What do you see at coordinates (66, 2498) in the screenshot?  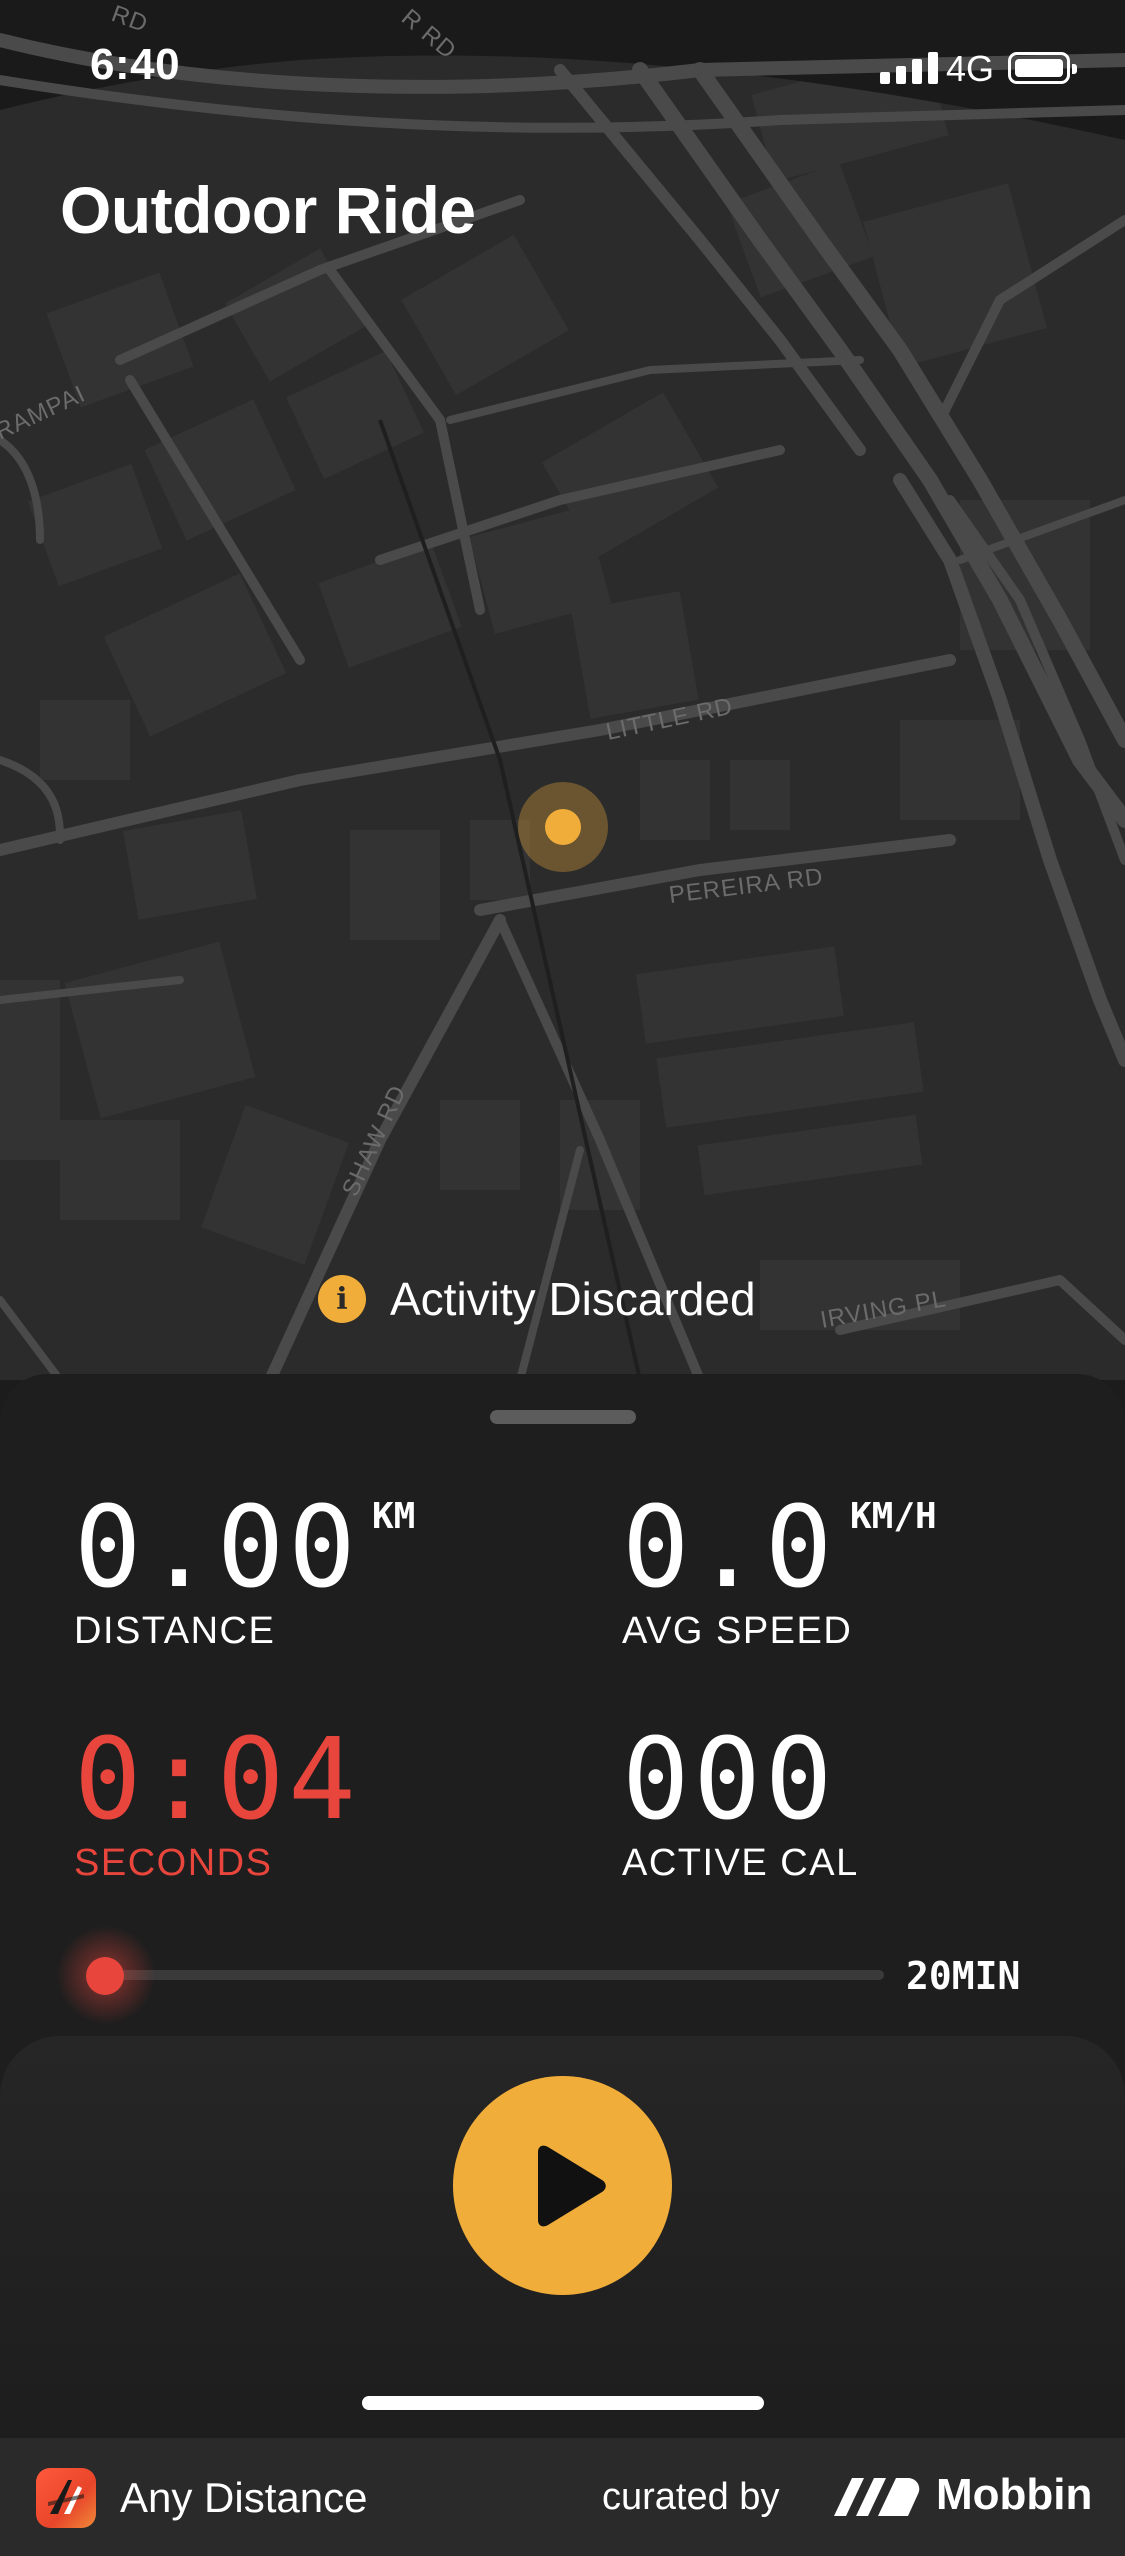 I see `any-distance-app-icon` at bounding box center [66, 2498].